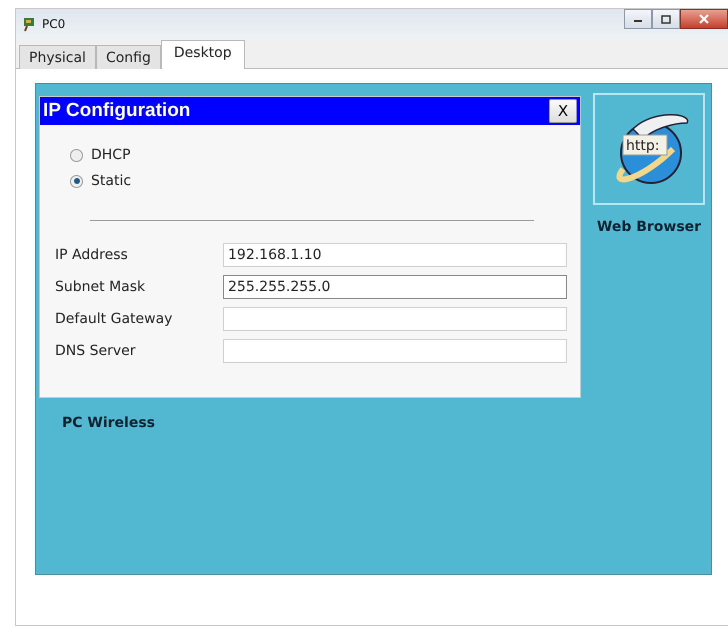  I want to click on app-icon-frame: http:, so click(649, 149).